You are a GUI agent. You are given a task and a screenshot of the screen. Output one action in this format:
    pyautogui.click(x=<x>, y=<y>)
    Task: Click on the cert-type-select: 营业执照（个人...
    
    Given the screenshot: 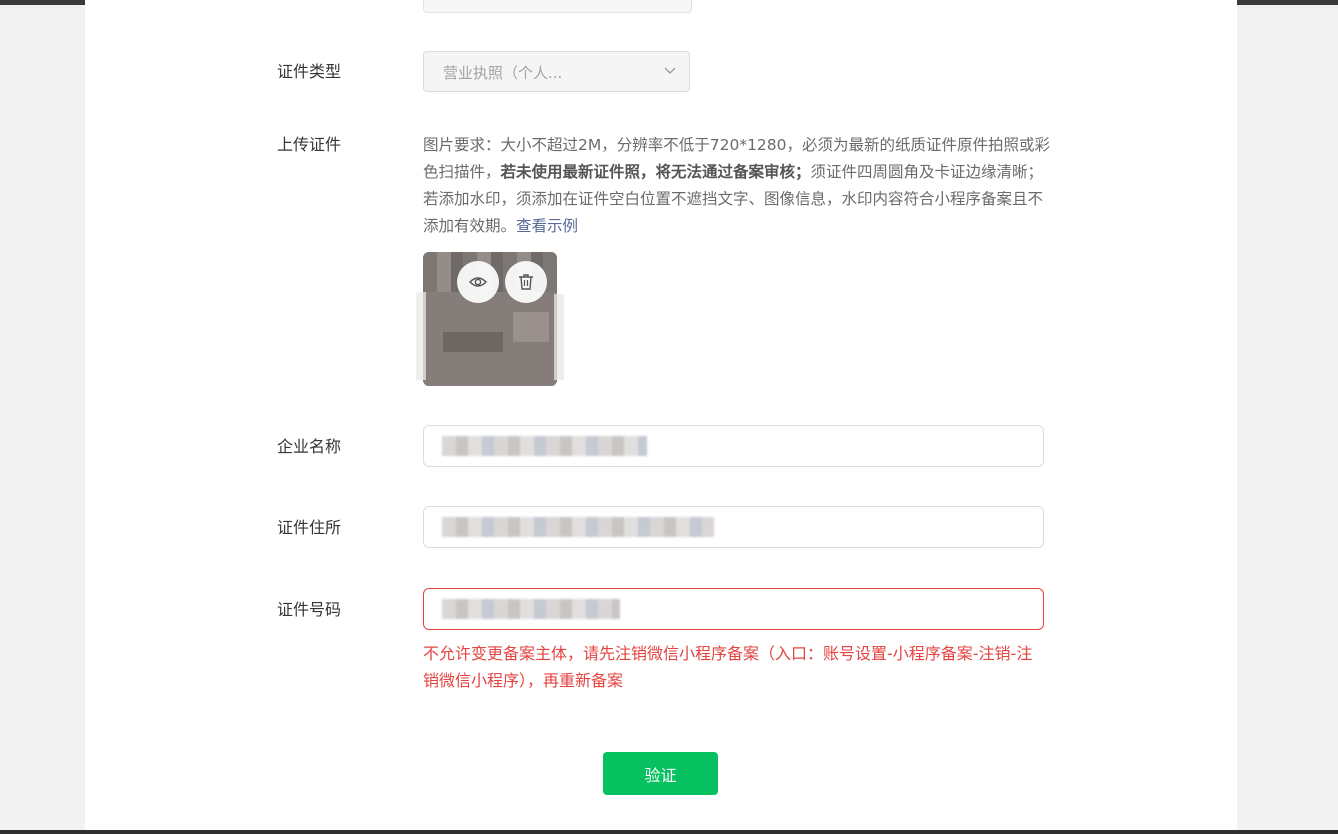 What is the action you would take?
    pyautogui.click(x=556, y=71)
    